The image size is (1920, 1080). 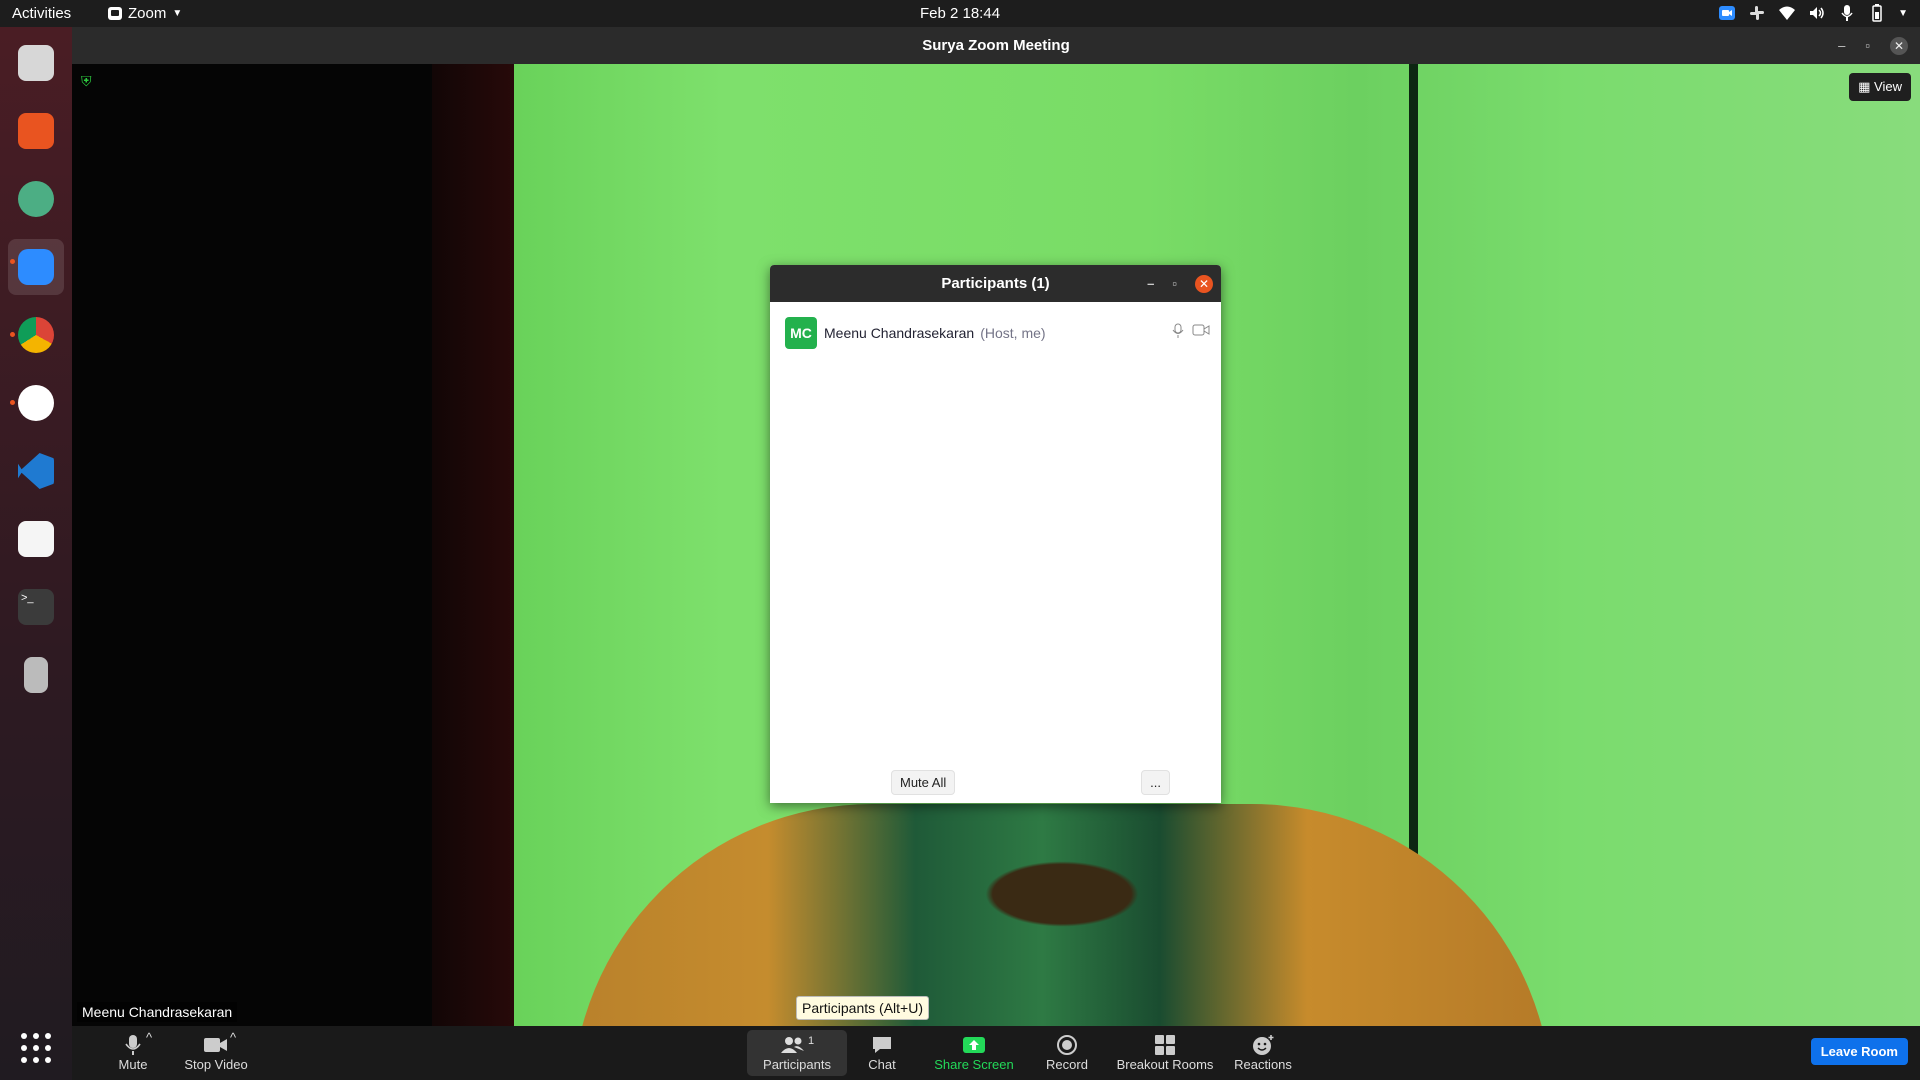 I want to click on clock: Feb 2 18:44, so click(x=960, y=13).